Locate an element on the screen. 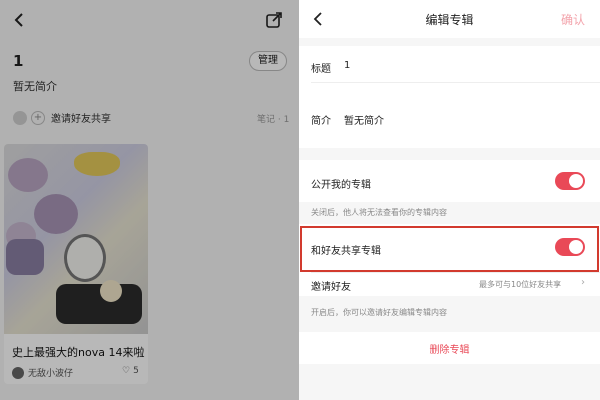 Image resolution: width=600 pixels, height=400 pixels. page-title: 编辑专辑 is located at coordinates (449, 20).